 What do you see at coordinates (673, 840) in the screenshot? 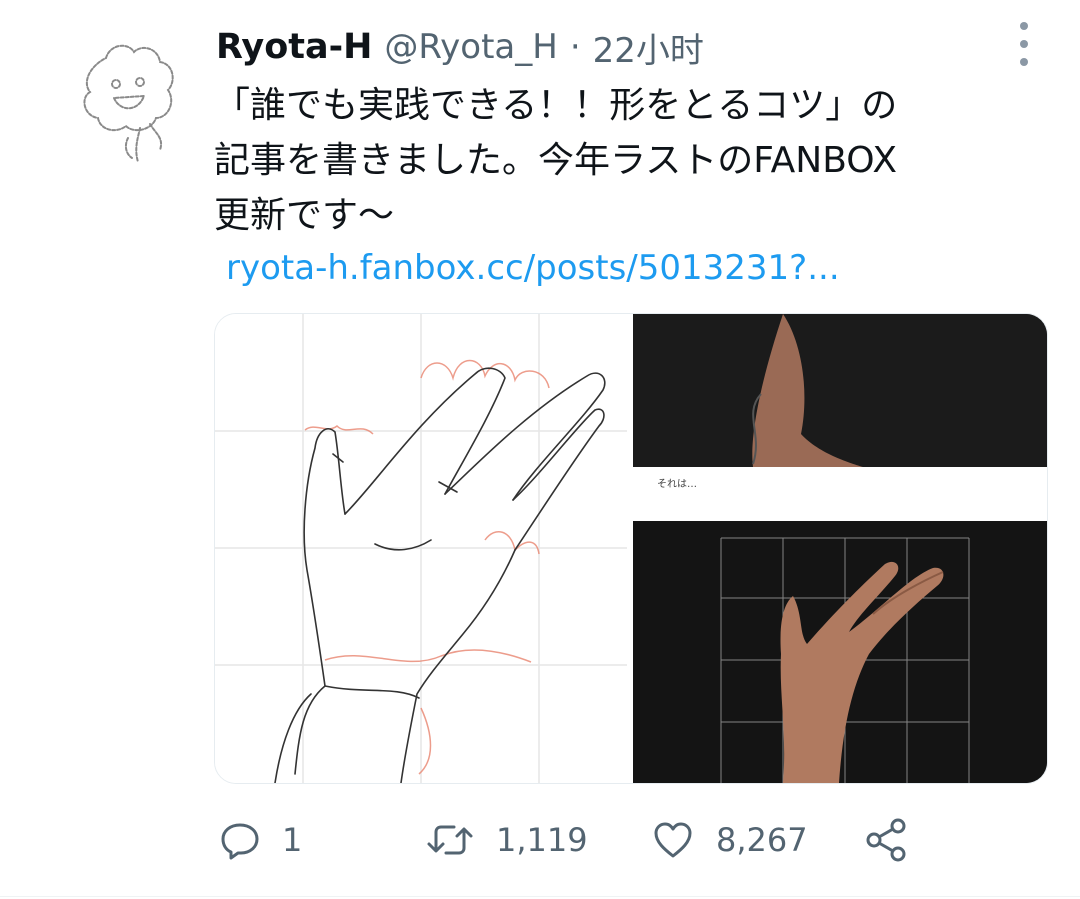
I see `heart-icon` at bounding box center [673, 840].